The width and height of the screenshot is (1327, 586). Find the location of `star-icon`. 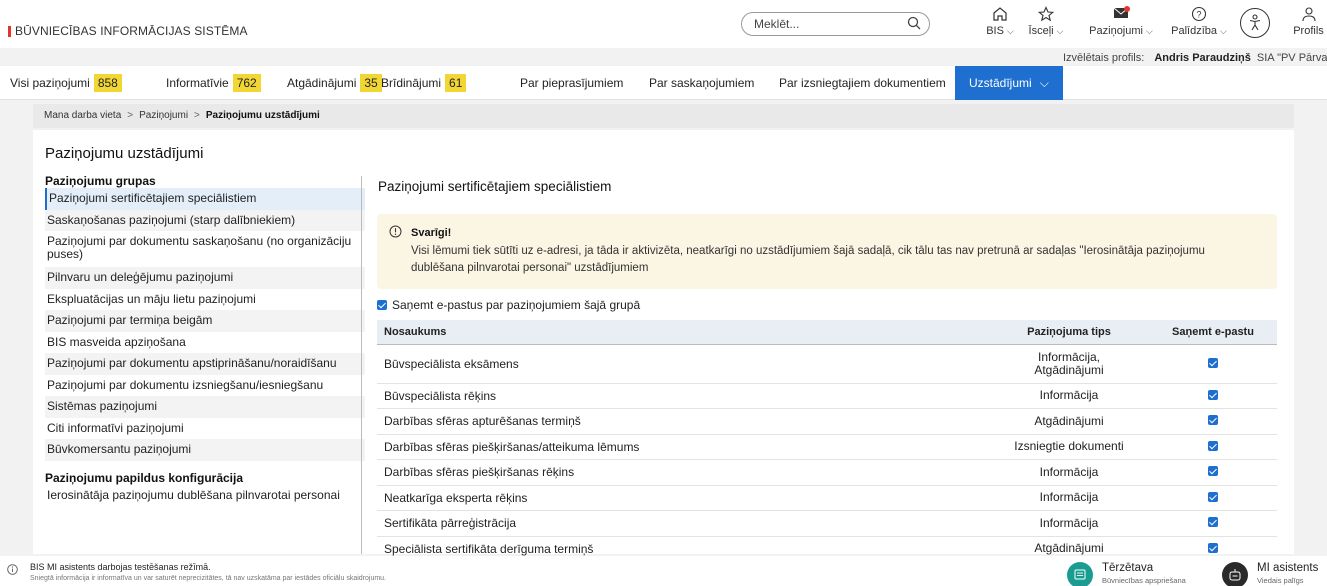

star-icon is located at coordinates (1046, 15).